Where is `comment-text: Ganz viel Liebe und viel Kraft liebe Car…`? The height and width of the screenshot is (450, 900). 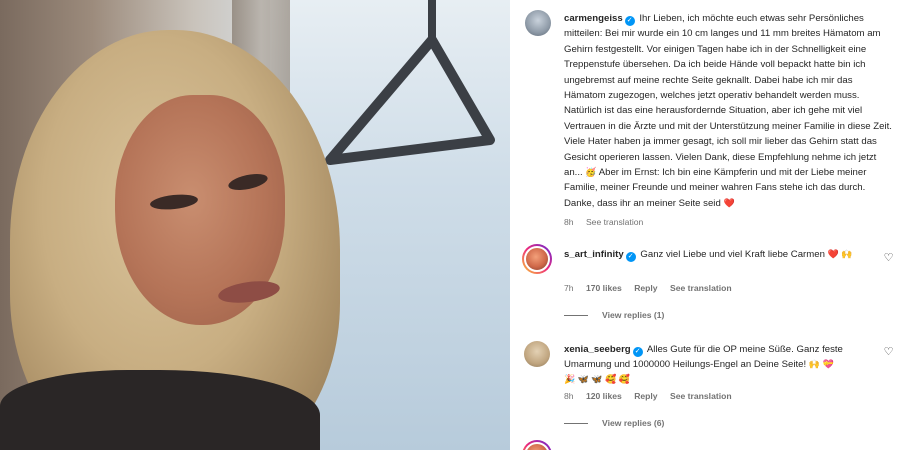
comment-text: Ganz viel Liebe und viel Kraft liebe Car… is located at coordinates (732, 254).